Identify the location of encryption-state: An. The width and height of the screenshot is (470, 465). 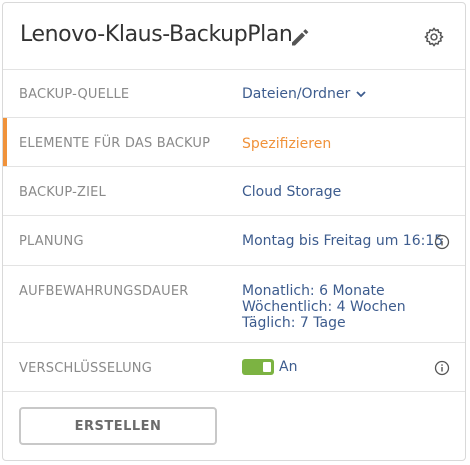
(288, 367).